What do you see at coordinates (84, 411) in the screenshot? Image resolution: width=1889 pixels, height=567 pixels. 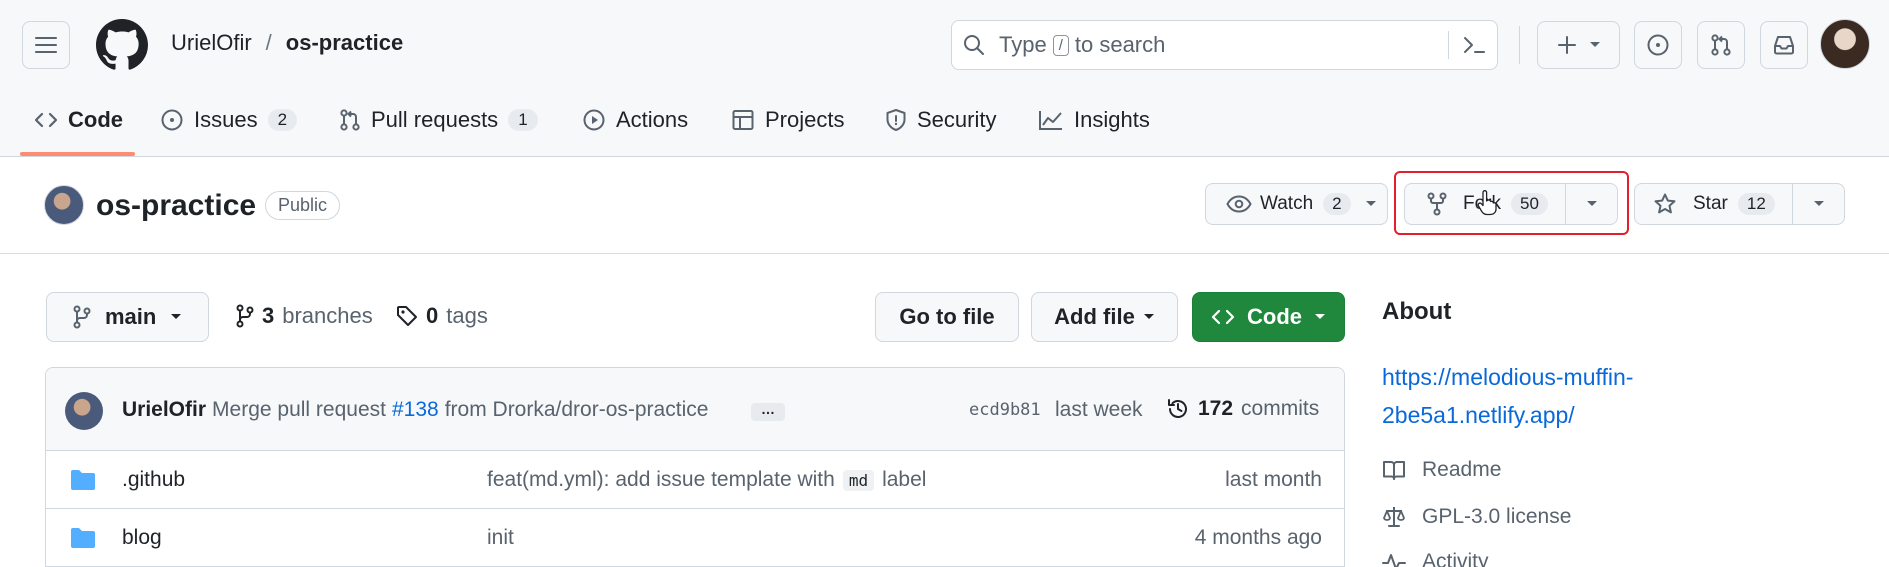 I see `commit-author-avatar` at bounding box center [84, 411].